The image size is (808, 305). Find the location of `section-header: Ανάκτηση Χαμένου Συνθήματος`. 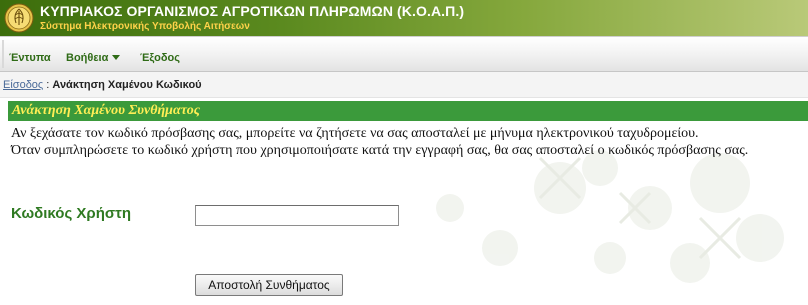

section-header: Ανάκτηση Χαμένου Συνθήματος is located at coordinates (408, 111).